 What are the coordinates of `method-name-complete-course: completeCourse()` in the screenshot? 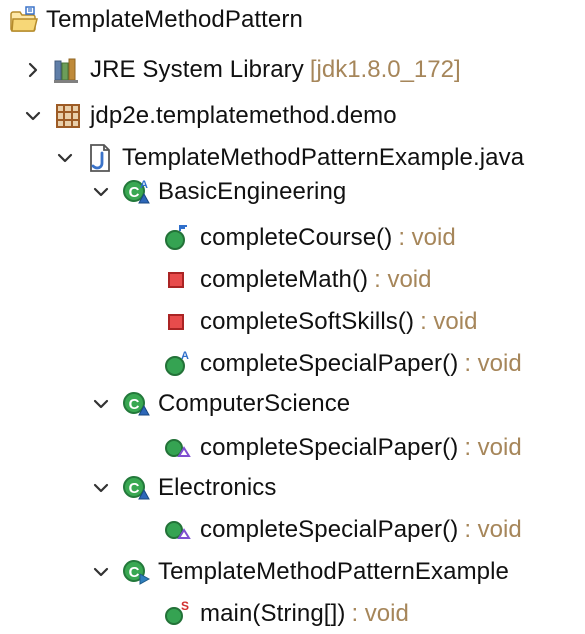 It's located at (296, 237).